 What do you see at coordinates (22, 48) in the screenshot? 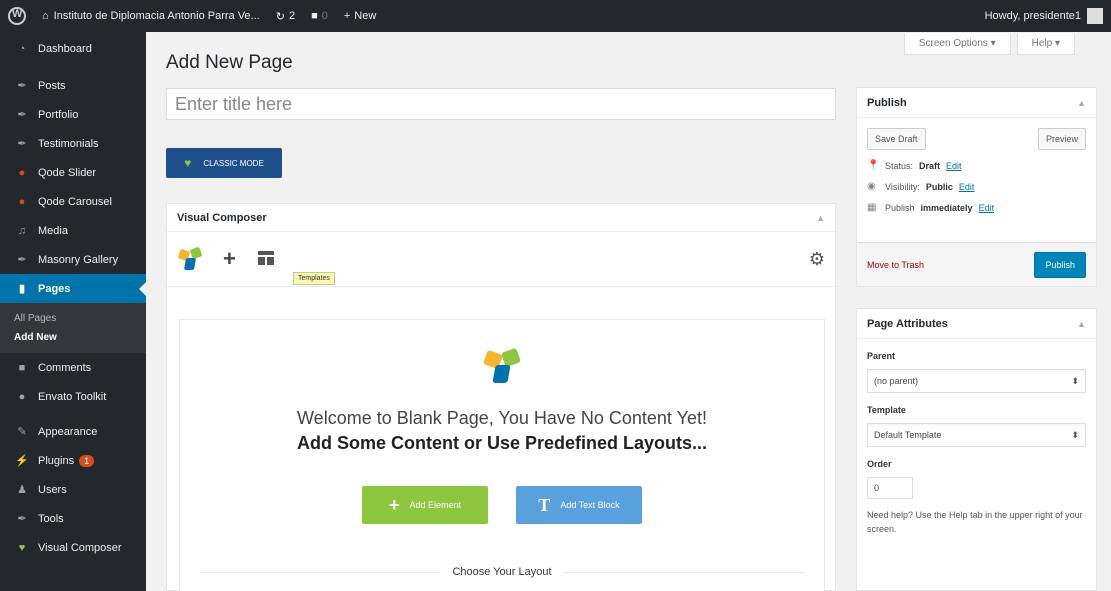
I see `dashboard-icon: ◔` at bounding box center [22, 48].